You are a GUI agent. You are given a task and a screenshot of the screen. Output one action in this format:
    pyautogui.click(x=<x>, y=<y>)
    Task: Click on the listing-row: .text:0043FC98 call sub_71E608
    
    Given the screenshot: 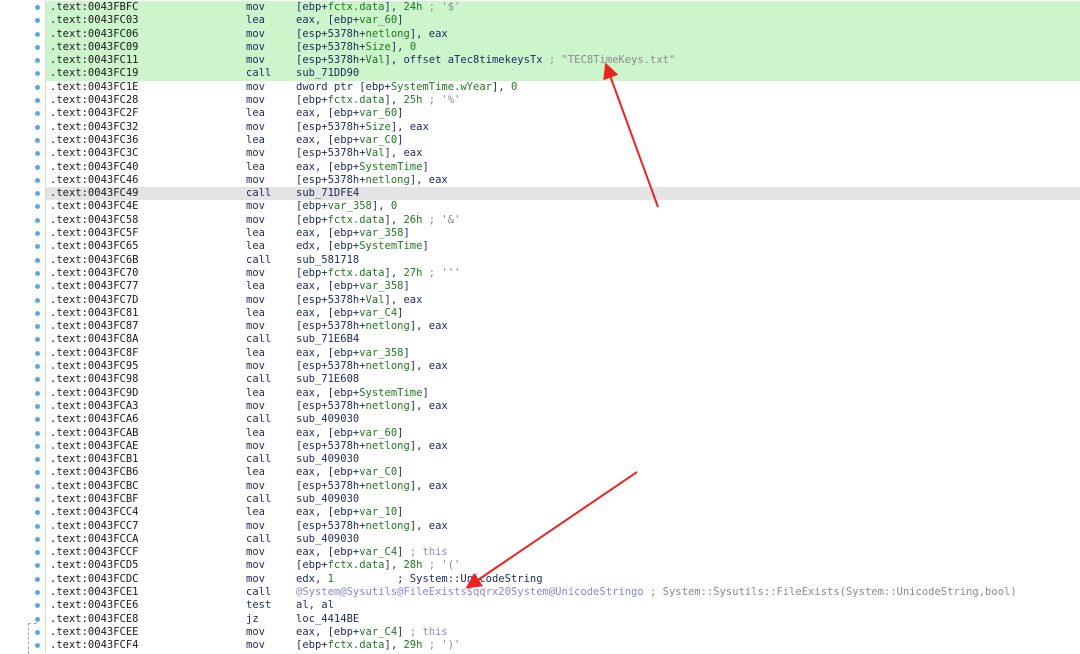 What is the action you would take?
    pyautogui.click(x=540, y=379)
    